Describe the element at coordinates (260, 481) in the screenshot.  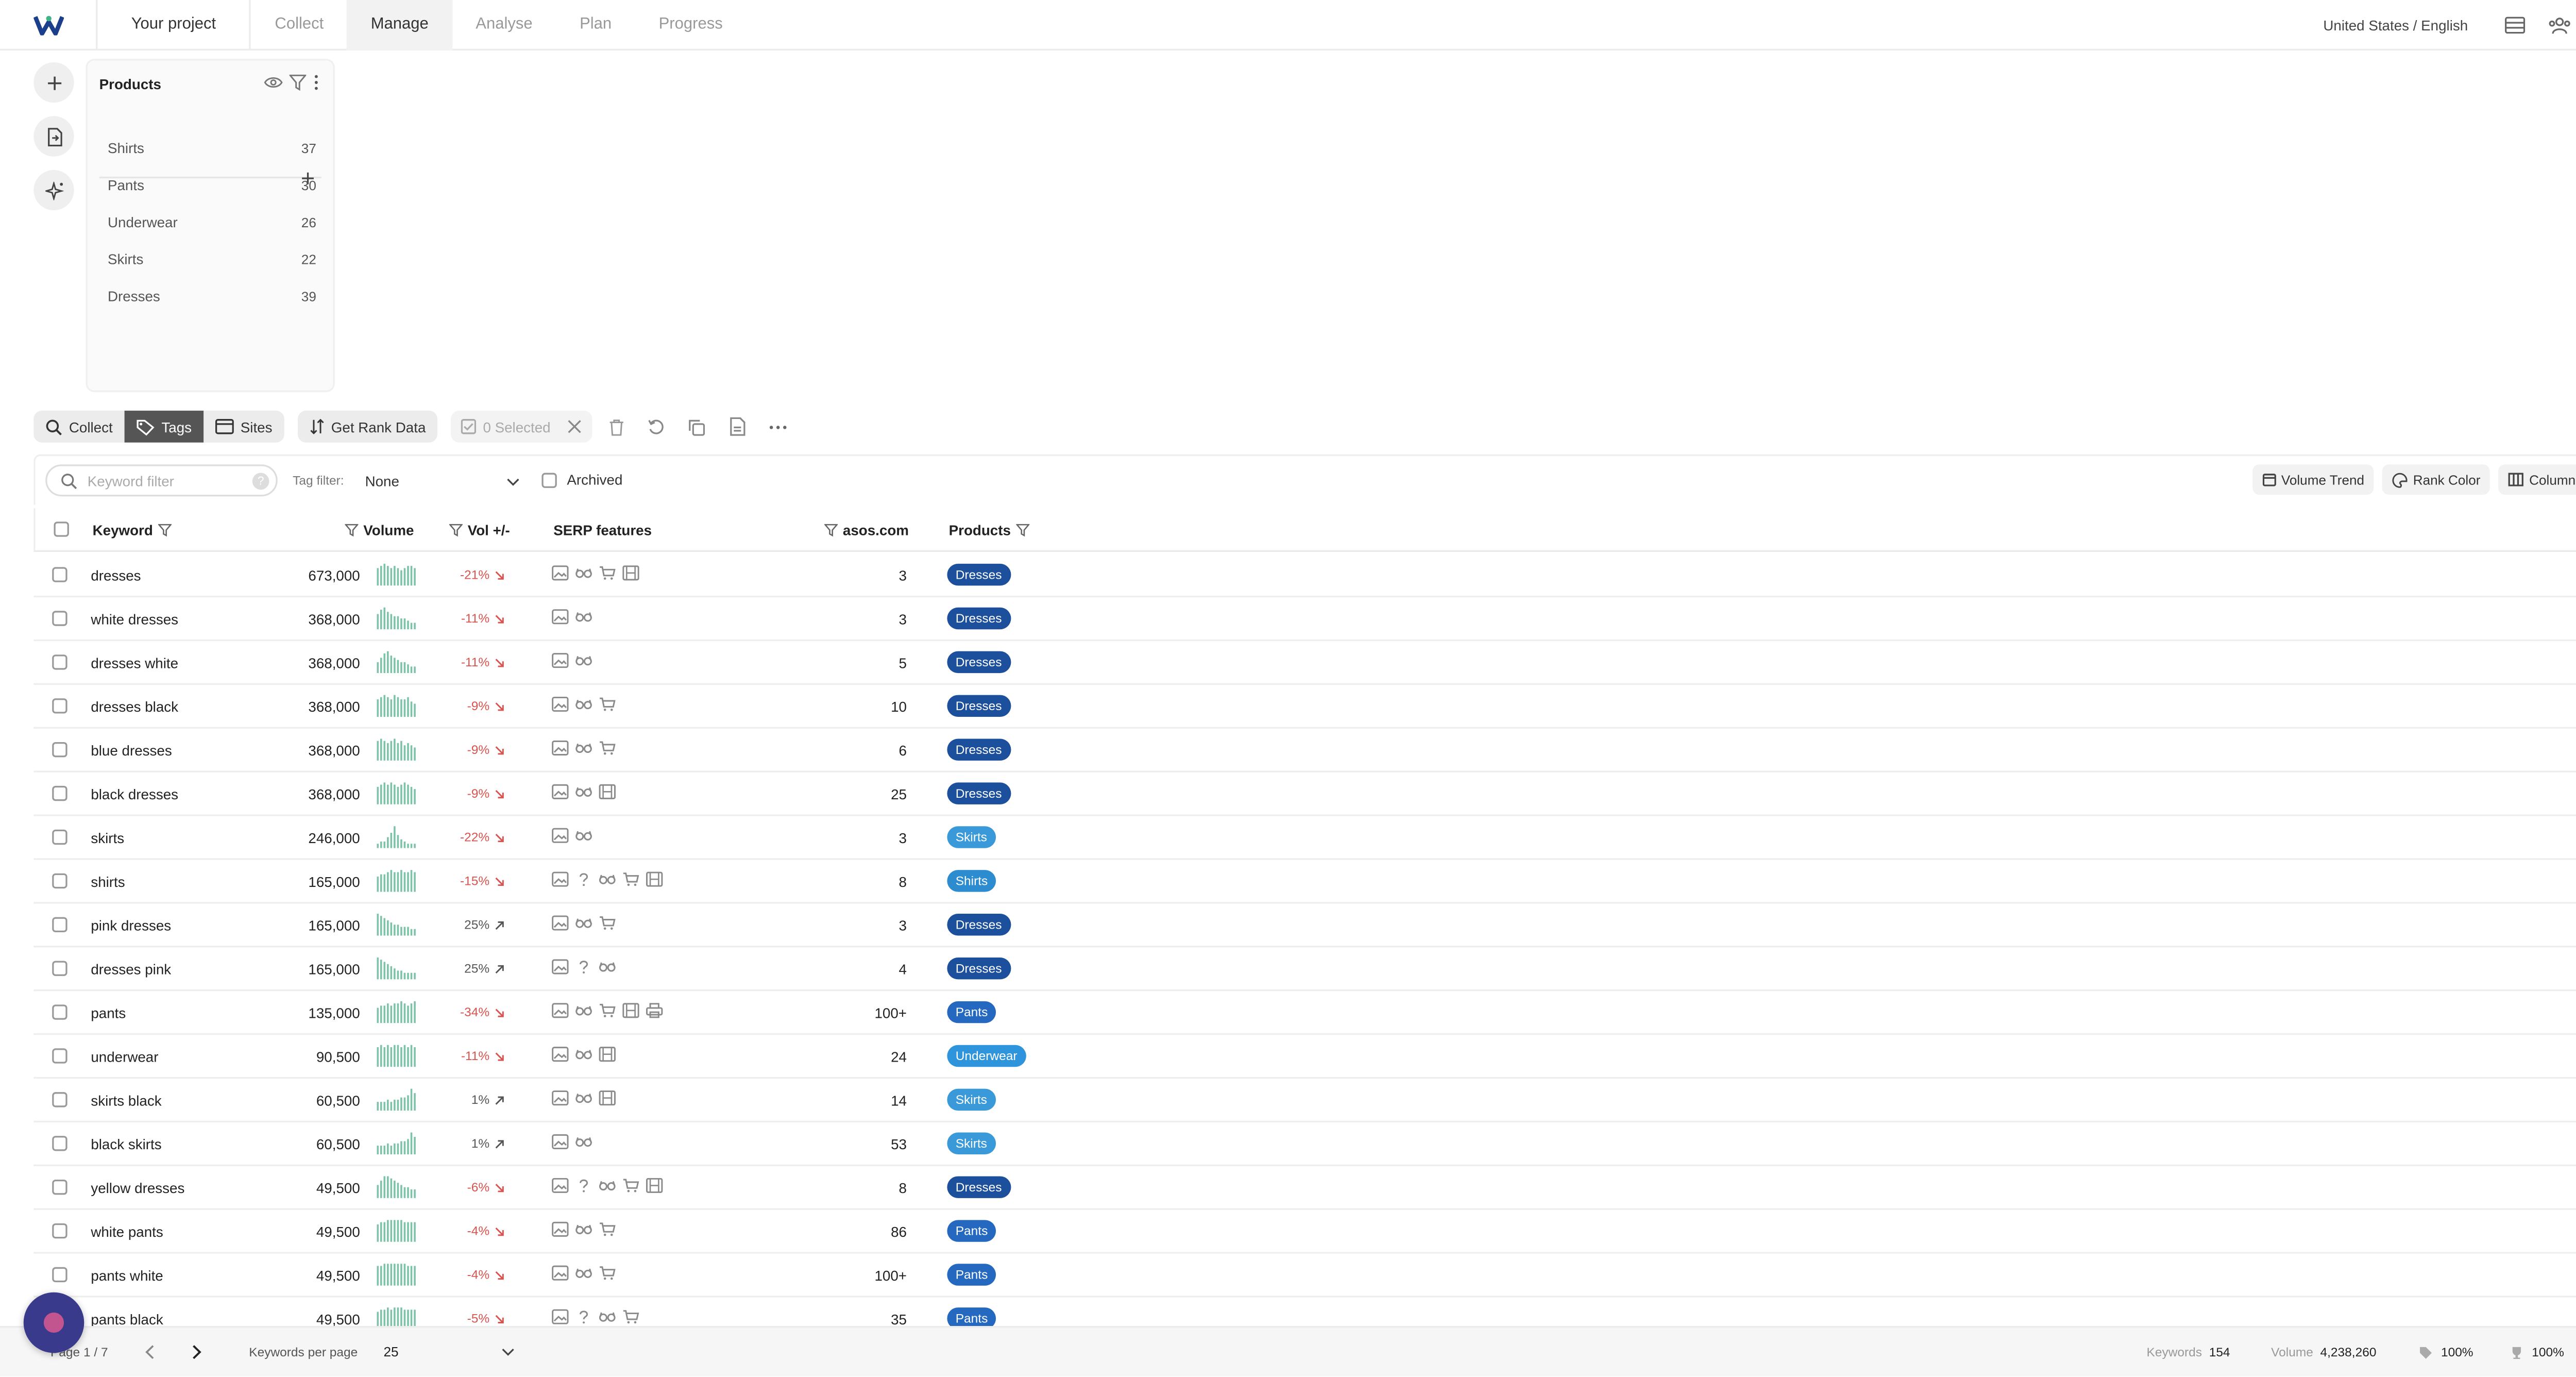
I see `help-icon: ?` at that location.